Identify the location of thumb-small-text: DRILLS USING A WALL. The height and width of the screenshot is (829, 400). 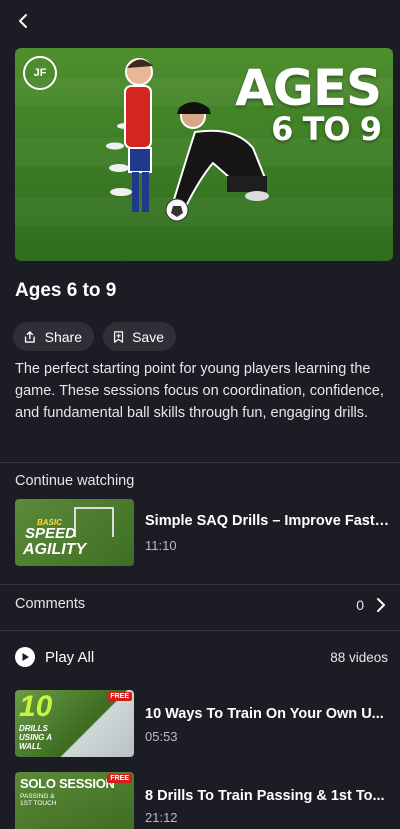
(35, 737).